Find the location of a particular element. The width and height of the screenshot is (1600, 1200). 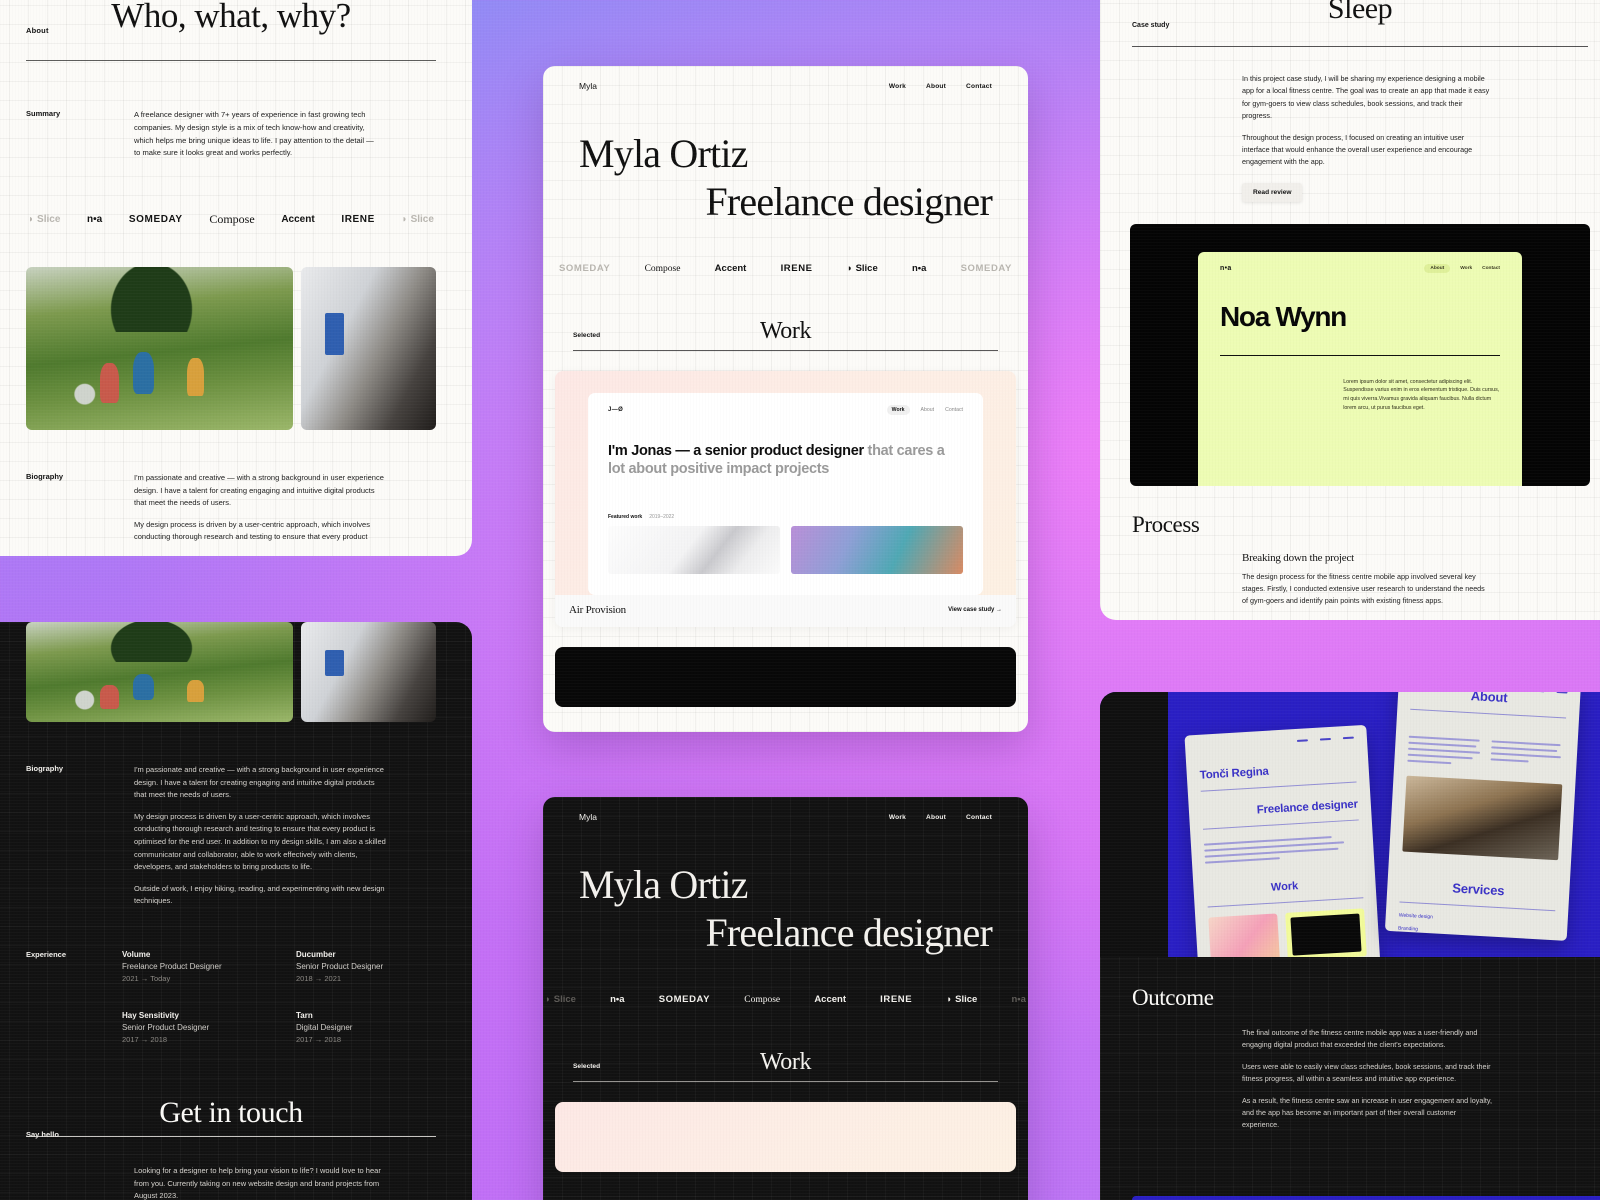

mockup-sheet-home: Tonči Regina Freelance designer Work is located at coordinates (1283, 840).